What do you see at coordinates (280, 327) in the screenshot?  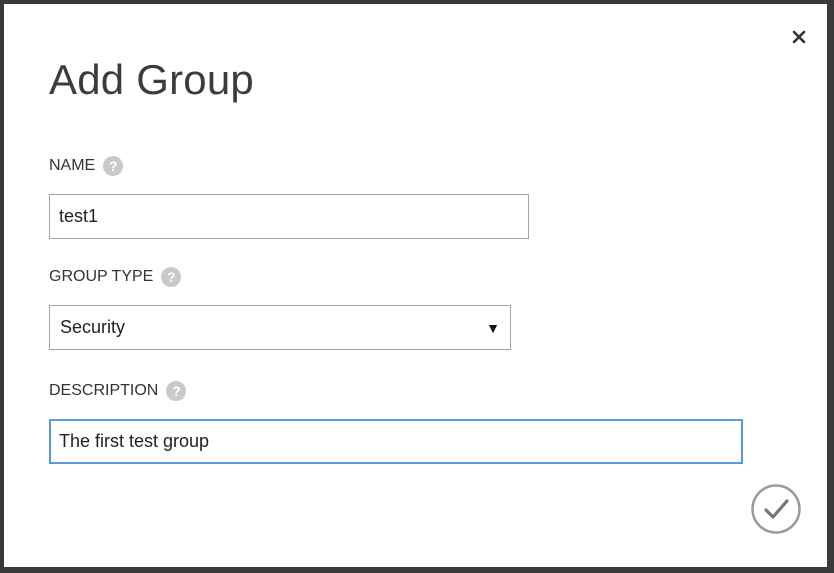 I see `group-type-select: Security ▼` at bounding box center [280, 327].